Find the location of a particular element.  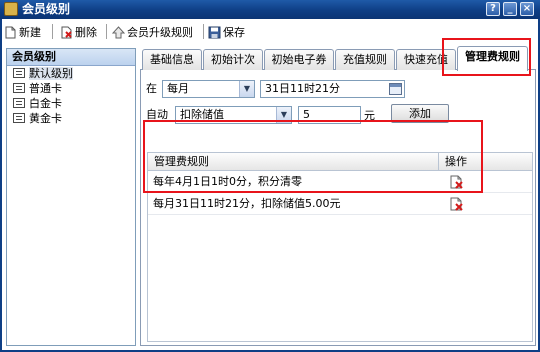

save-disk-icon is located at coordinates (214, 32).